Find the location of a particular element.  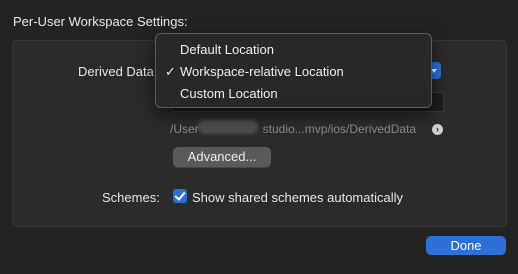

menu-item-custom-location: Custom Location is located at coordinates (229, 93).